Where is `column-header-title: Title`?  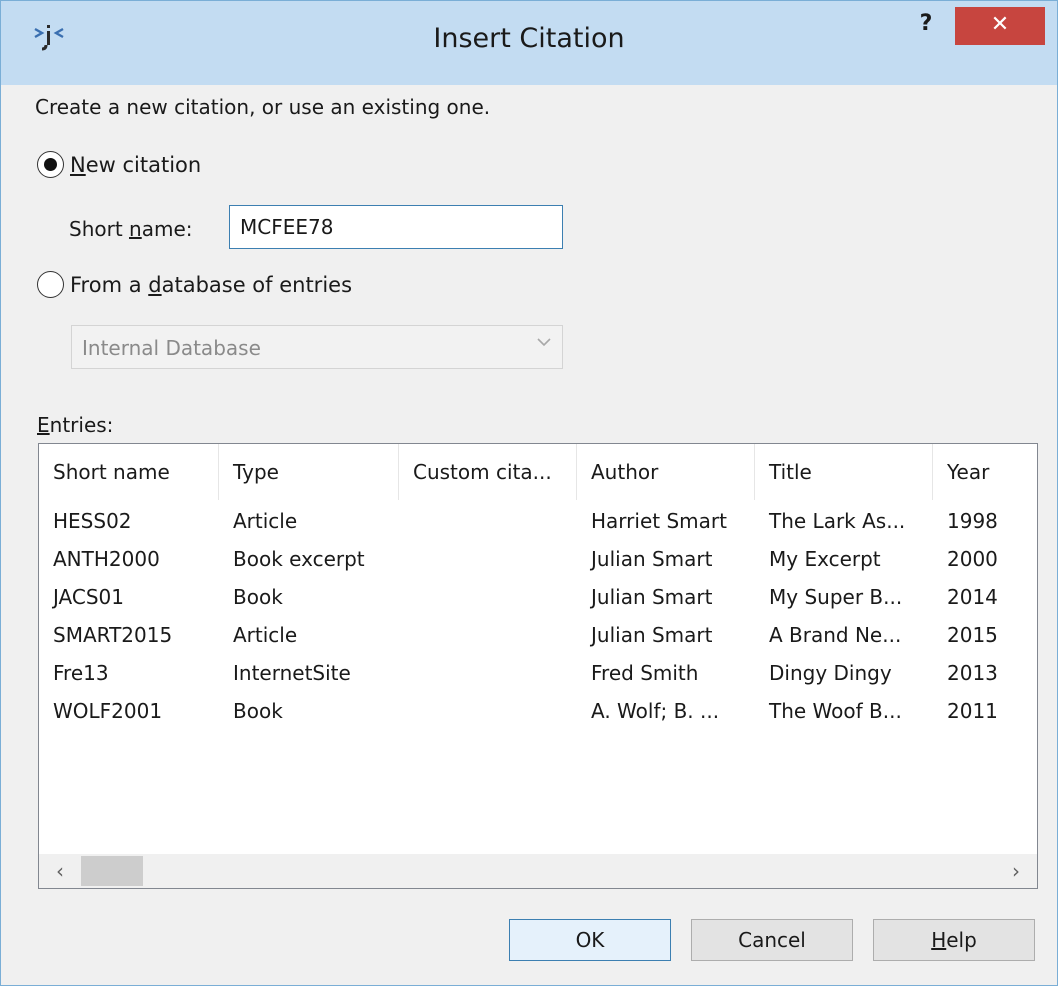
column-header-title: Title is located at coordinates (844, 472).